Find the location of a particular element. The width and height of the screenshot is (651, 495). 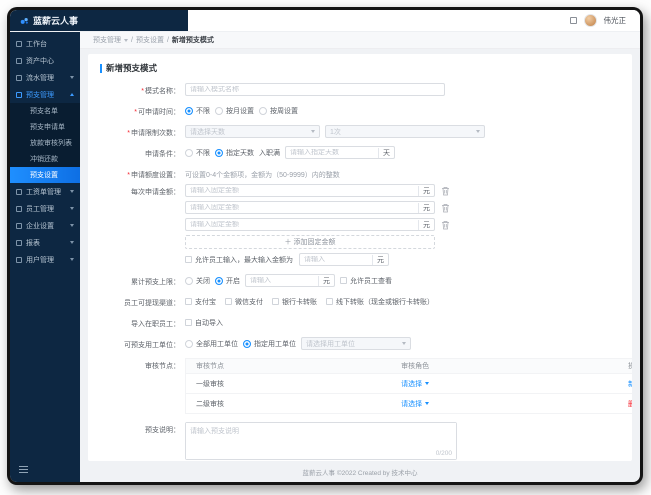

sidebar-item-workbench: 工作台 is located at coordinates (45, 43).